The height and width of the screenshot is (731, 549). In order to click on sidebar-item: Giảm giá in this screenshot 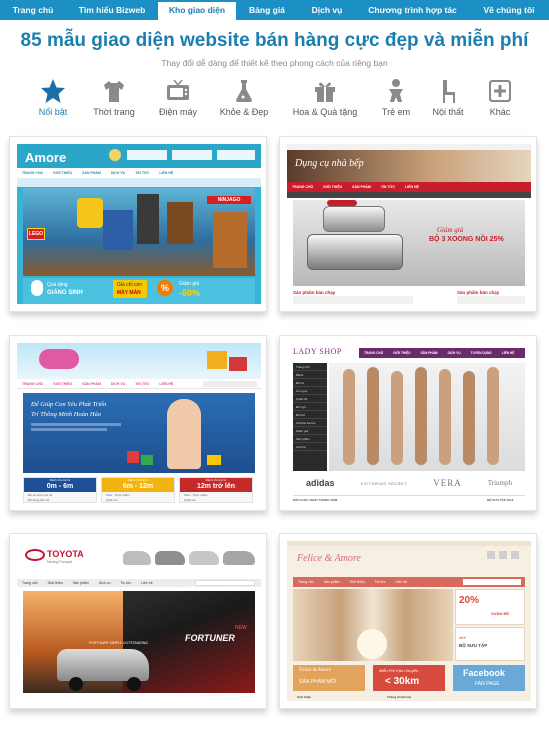, I will do `click(310, 431)`.